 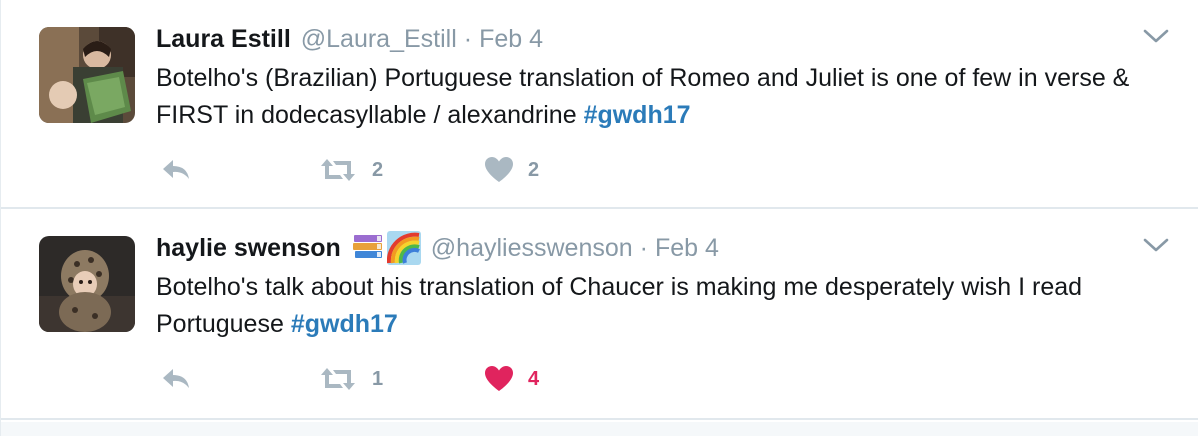 I want to click on like-count: 4, so click(x=534, y=378).